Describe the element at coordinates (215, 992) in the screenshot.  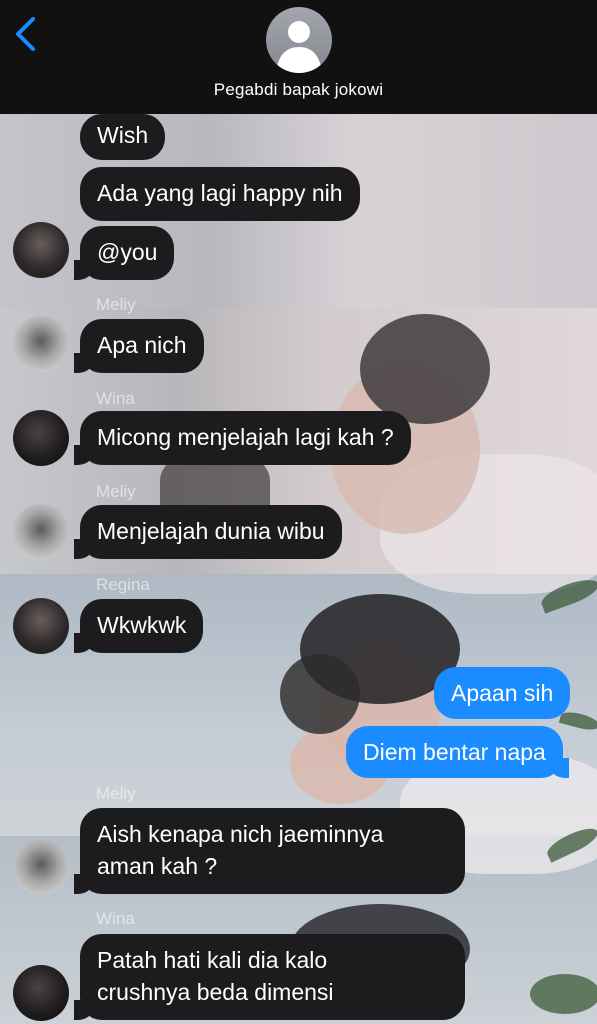
I see `message-text-line: crushnya beda dimensi` at that location.